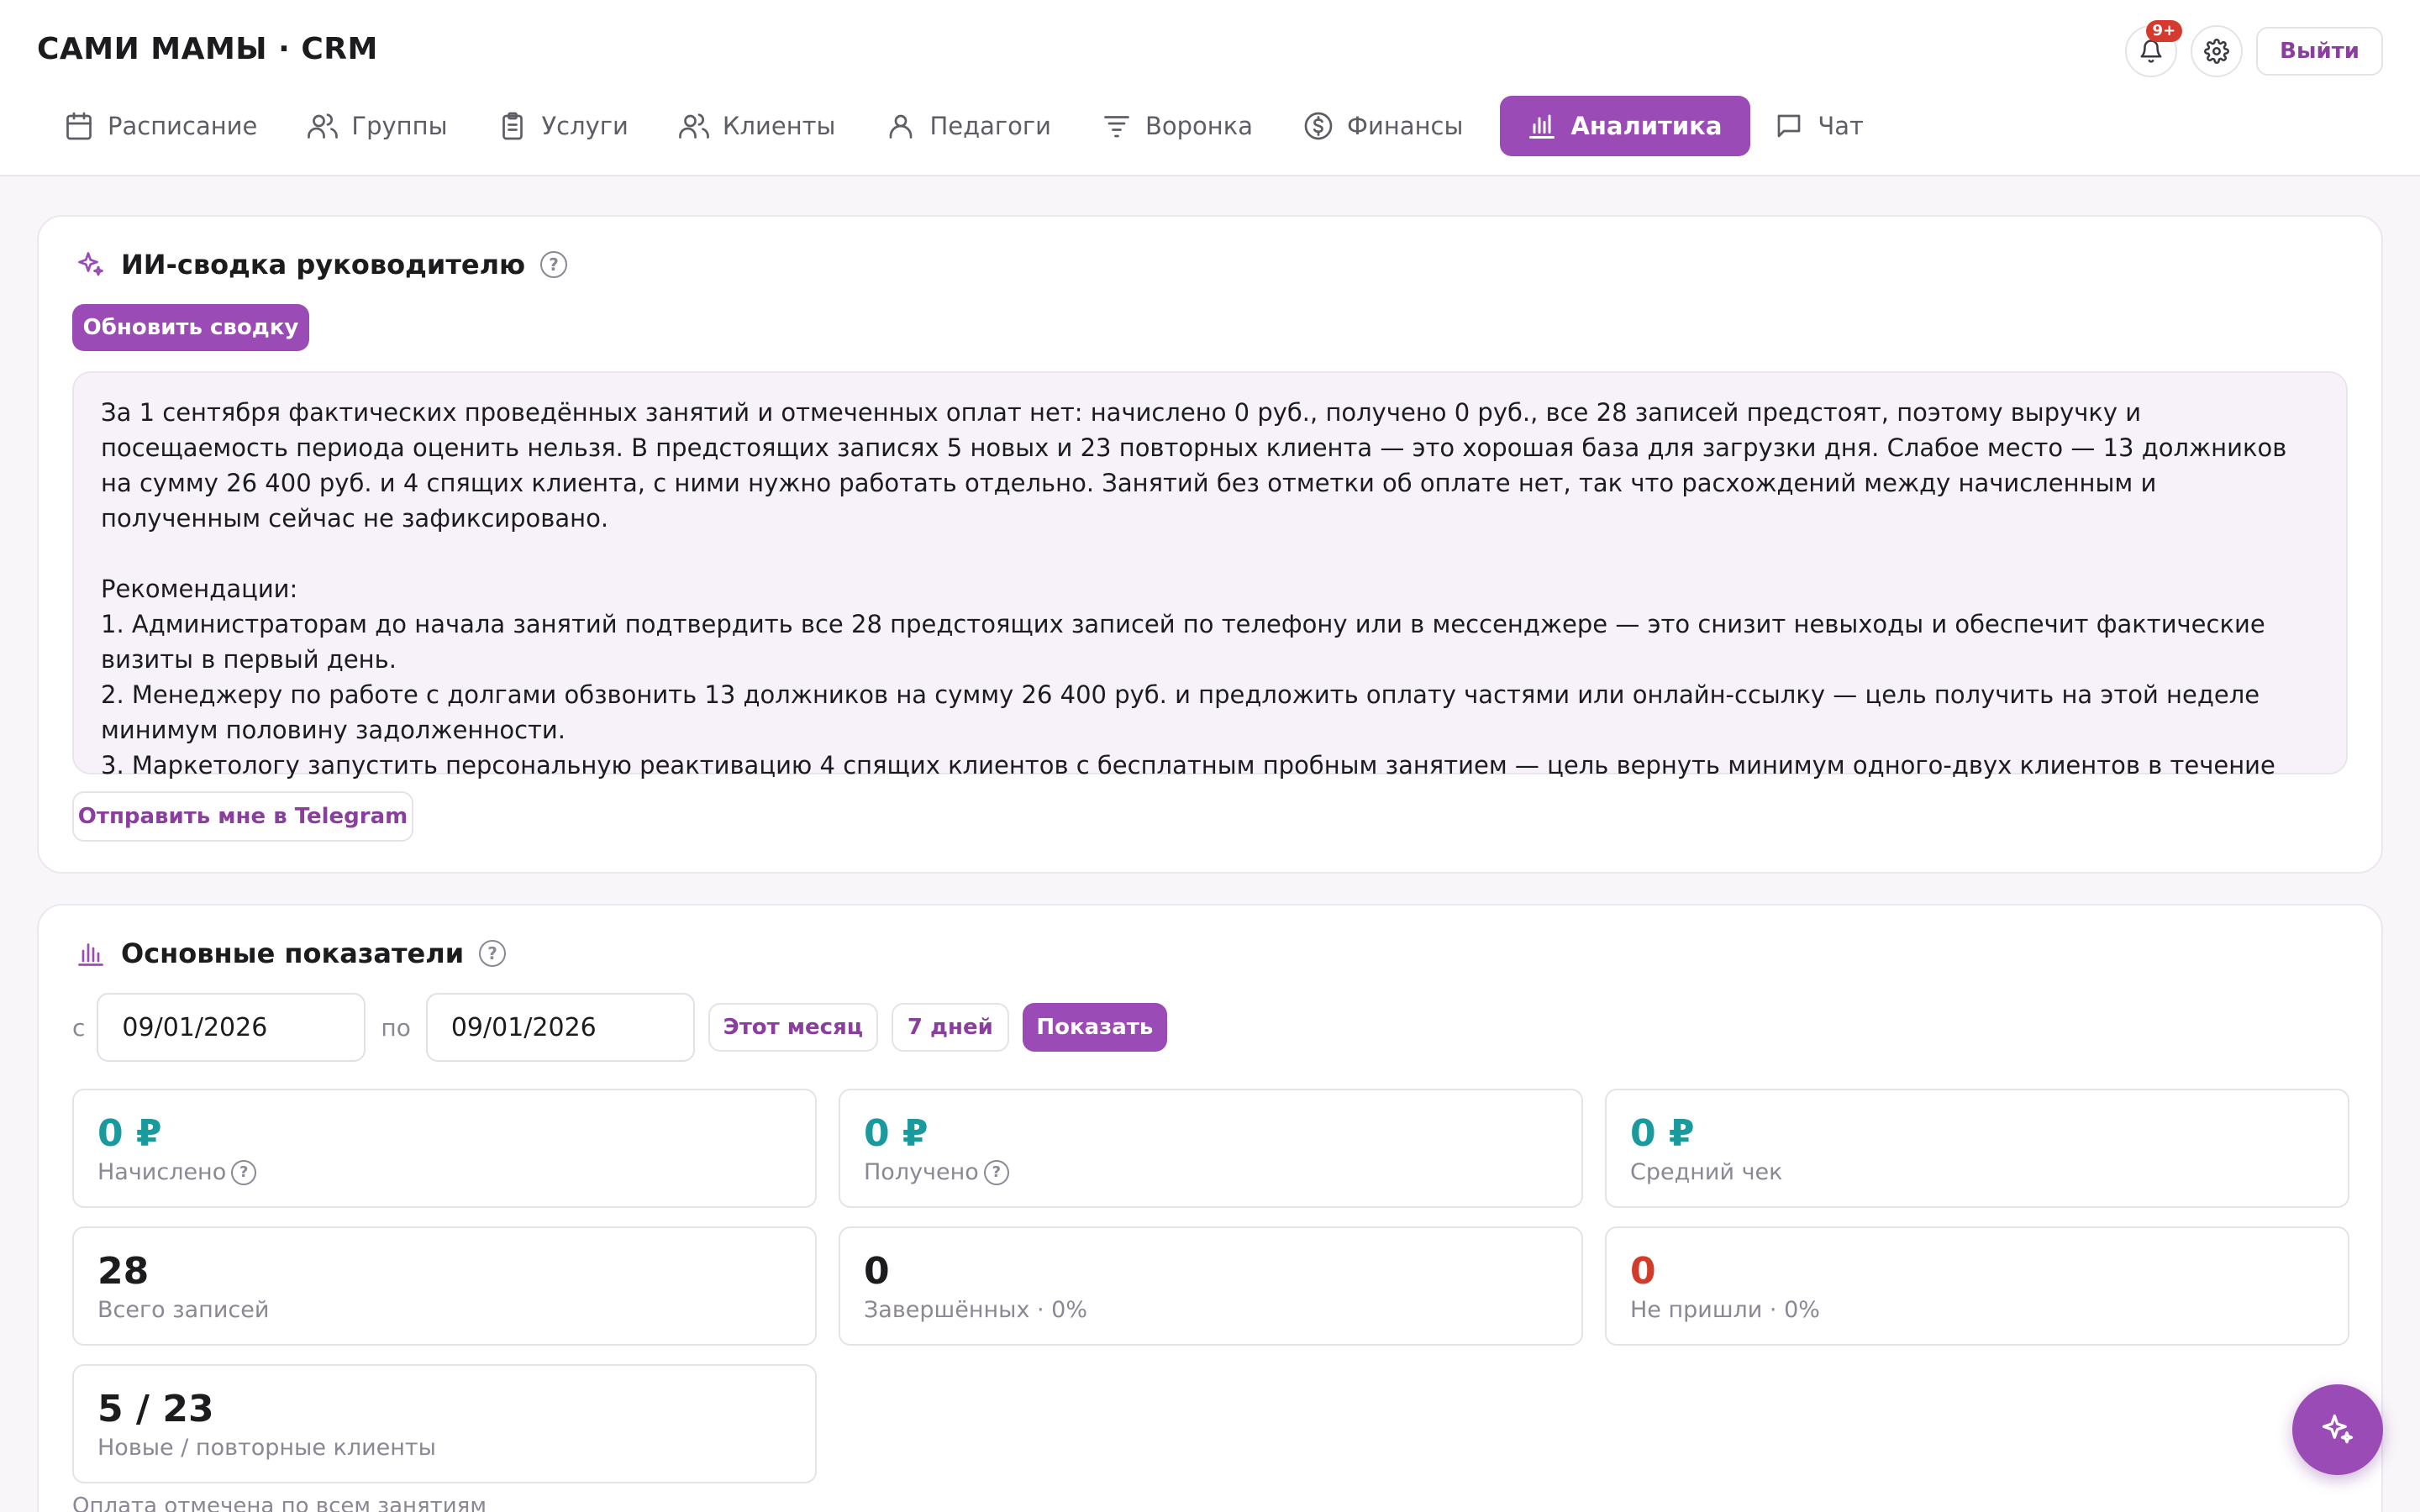 The height and width of the screenshot is (1512, 2420). I want to click on ai-assistant-fab, so click(2337, 1429).